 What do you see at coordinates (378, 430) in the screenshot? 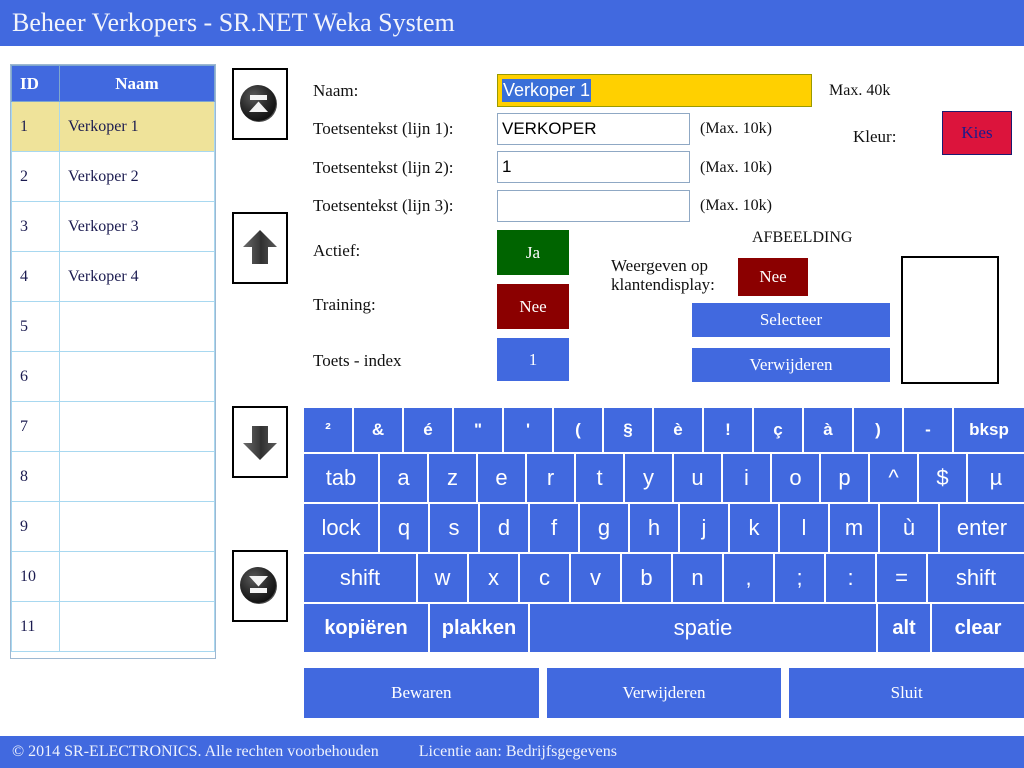
I see `key-: &` at bounding box center [378, 430].